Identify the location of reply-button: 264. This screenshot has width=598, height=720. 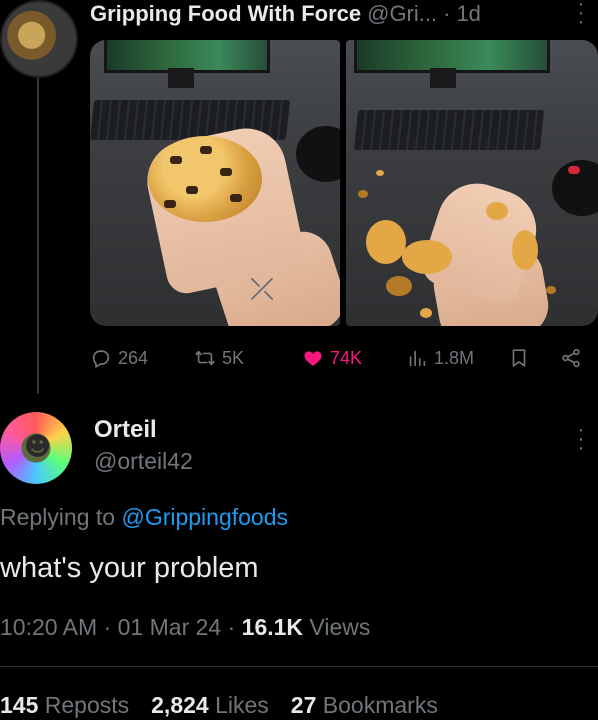
(119, 358).